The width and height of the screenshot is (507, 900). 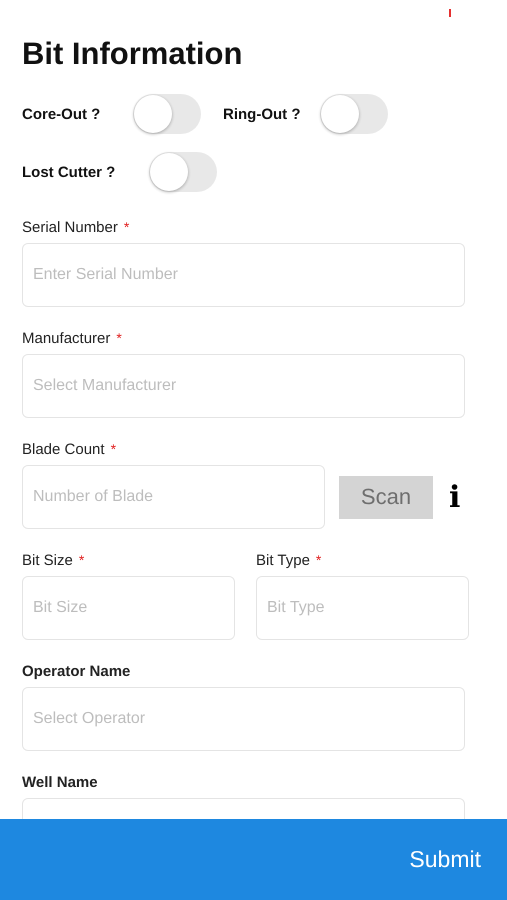 What do you see at coordinates (62, 114) in the screenshot?
I see `toggle-label: Core-Out ?` at bounding box center [62, 114].